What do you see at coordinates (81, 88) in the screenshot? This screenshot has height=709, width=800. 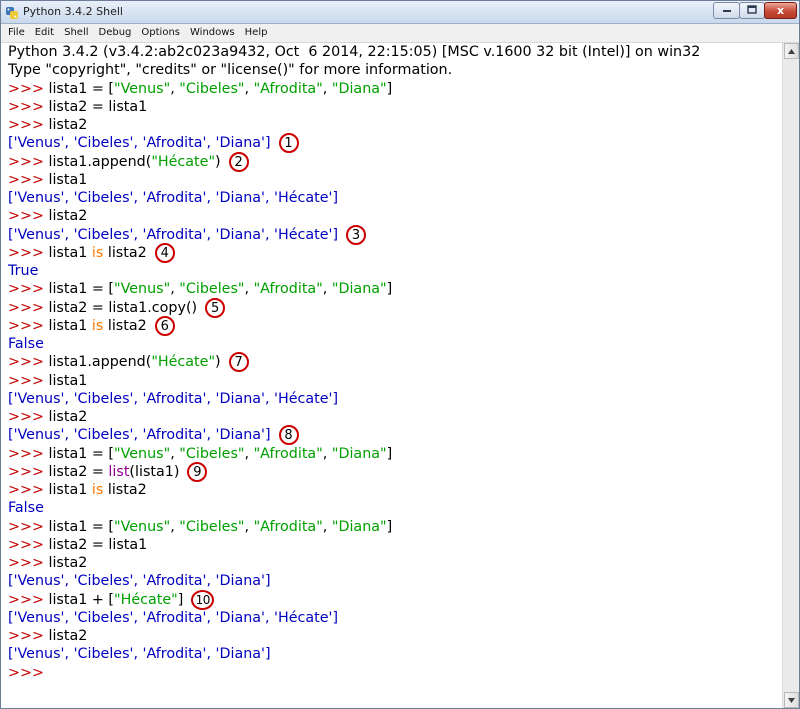 I see `code-text: lista1 = [` at bounding box center [81, 88].